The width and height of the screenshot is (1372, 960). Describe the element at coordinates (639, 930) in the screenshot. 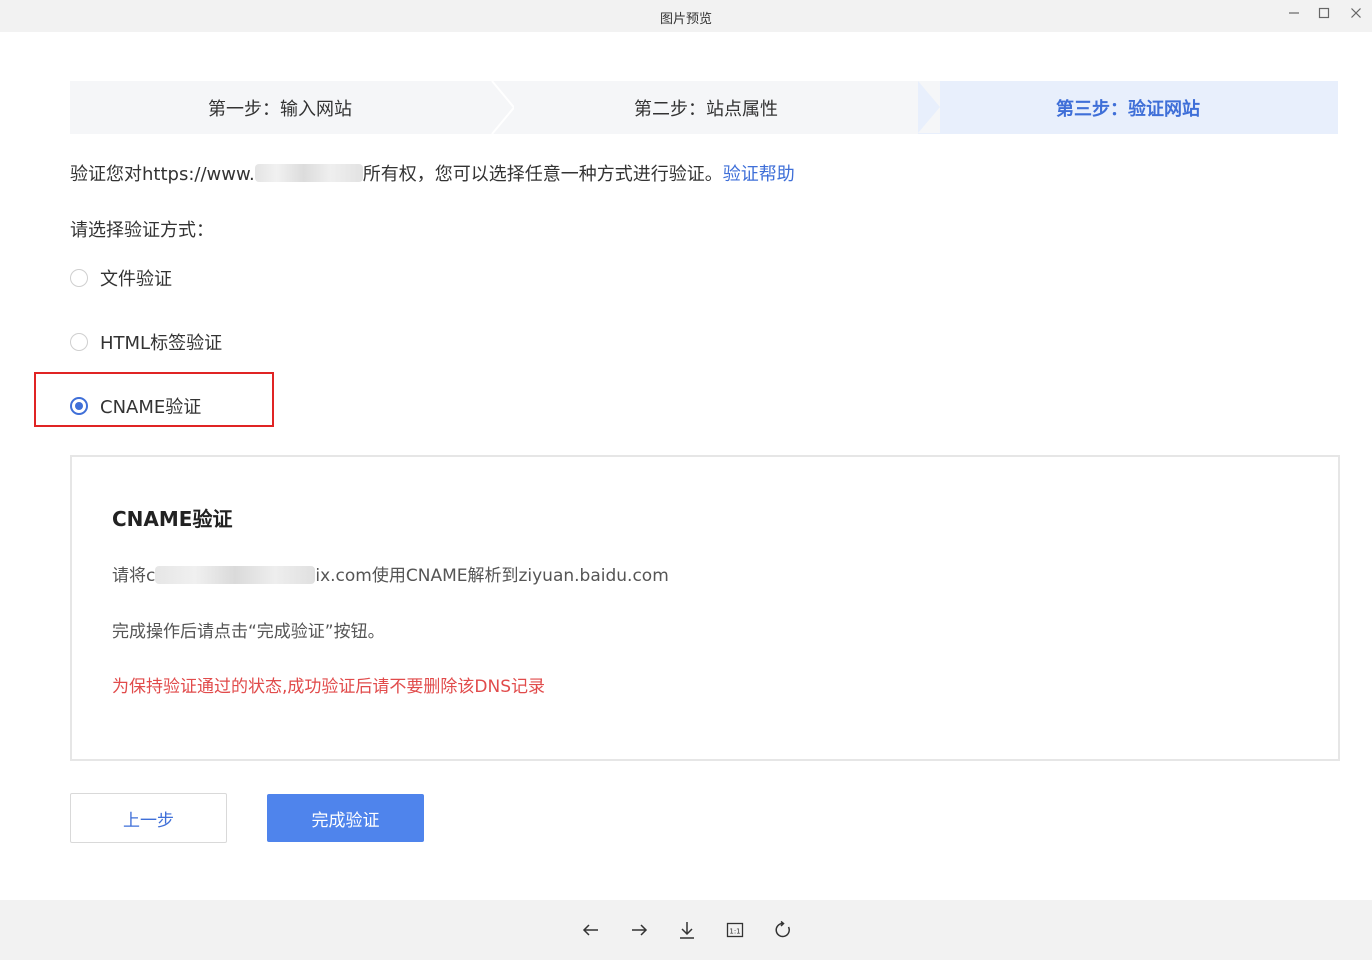

I see `arrow-right-icon` at that location.